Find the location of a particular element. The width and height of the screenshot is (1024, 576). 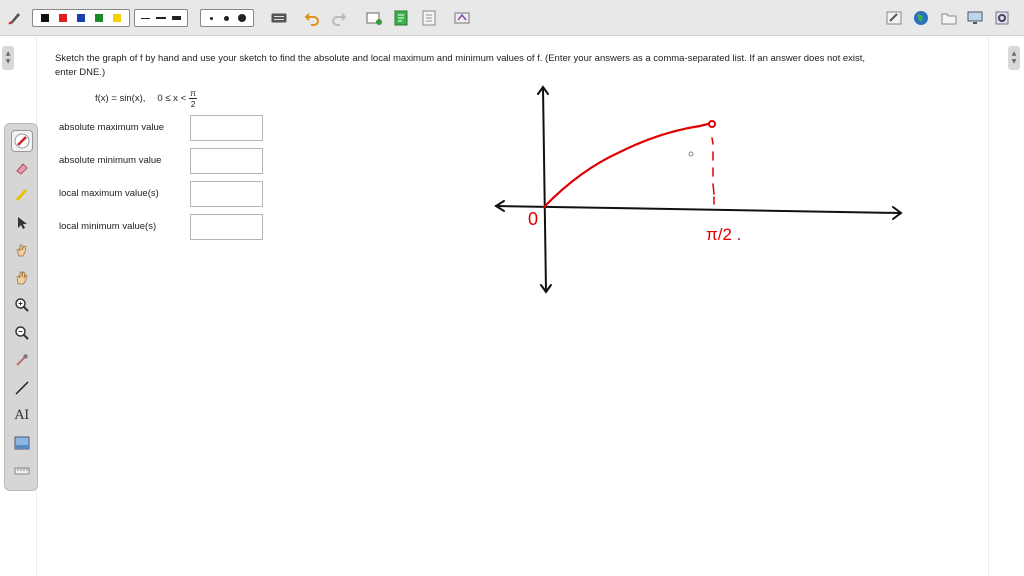

color-blue is located at coordinates (81, 18).